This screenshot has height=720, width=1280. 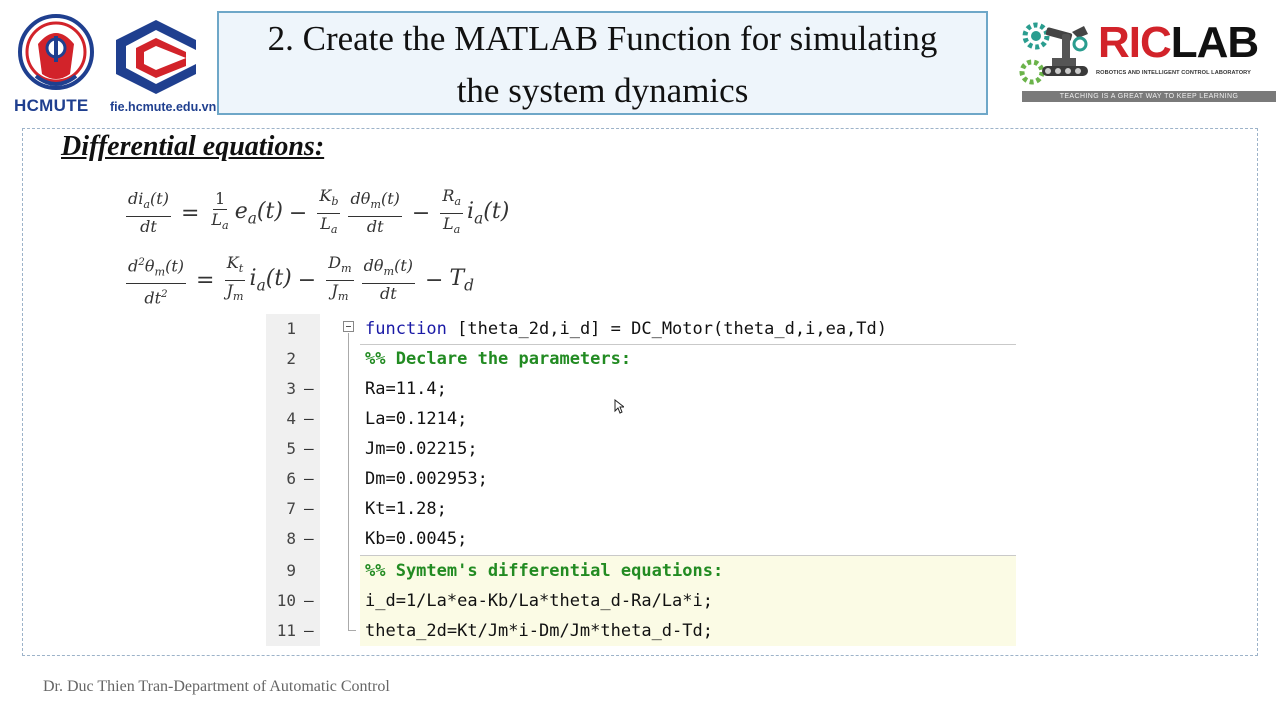 I want to click on robot-arm-gear-icon, so click(x=1053, y=53).